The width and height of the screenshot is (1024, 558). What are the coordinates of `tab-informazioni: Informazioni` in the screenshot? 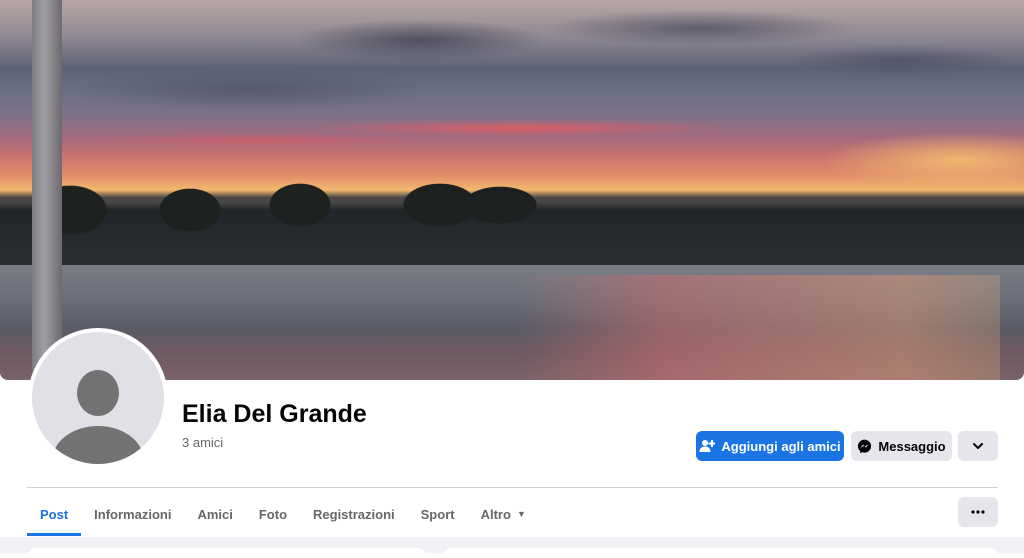 It's located at (132, 515).